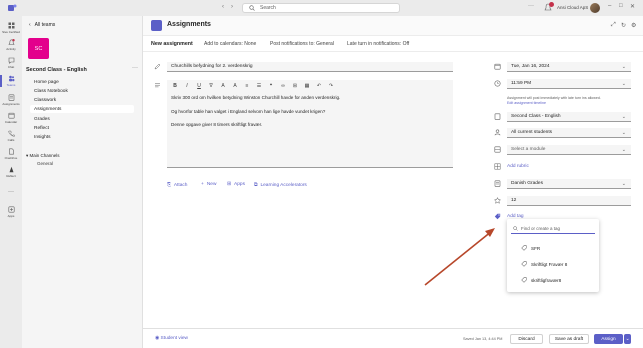  I want to click on main-channels-header: ▾ Main Channels, so click(43, 156).